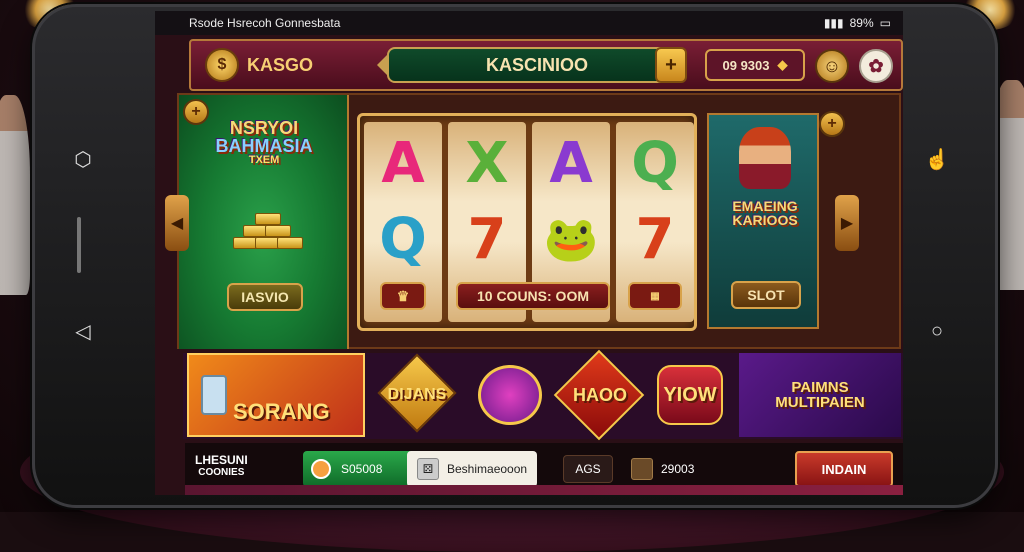 This screenshot has height=552, width=1024. Describe the element at coordinates (264, 160) in the screenshot. I see `title-line: TXEM` at that location.